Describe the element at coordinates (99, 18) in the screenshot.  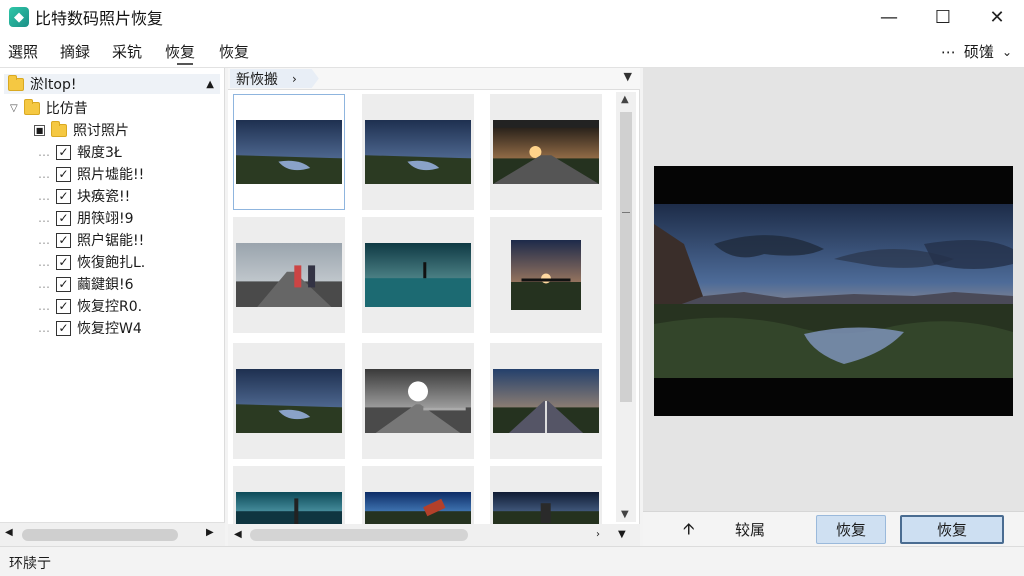
I see `window-title: 比特数码照片恢复` at that location.